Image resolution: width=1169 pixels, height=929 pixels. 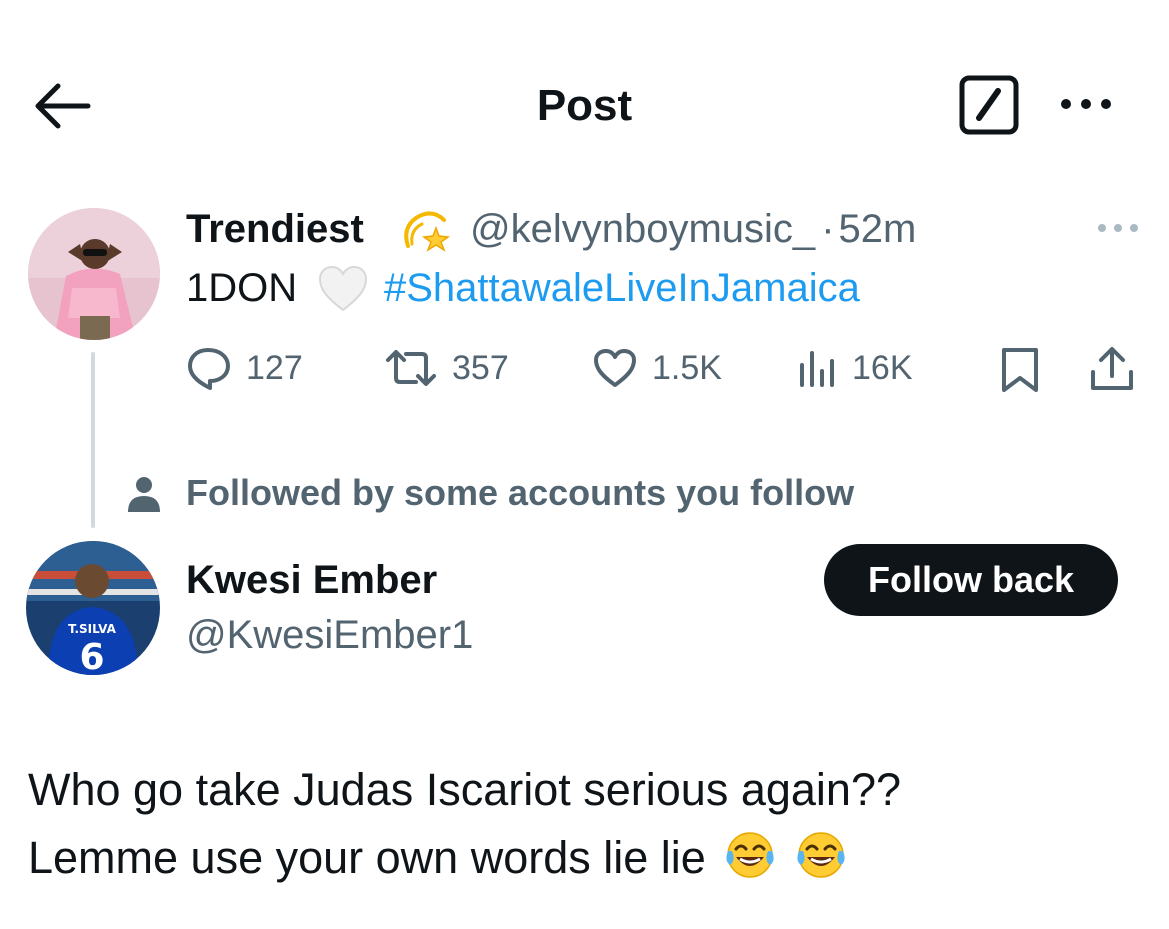 What do you see at coordinates (411, 368) in the screenshot?
I see `repost-icon` at bounding box center [411, 368].